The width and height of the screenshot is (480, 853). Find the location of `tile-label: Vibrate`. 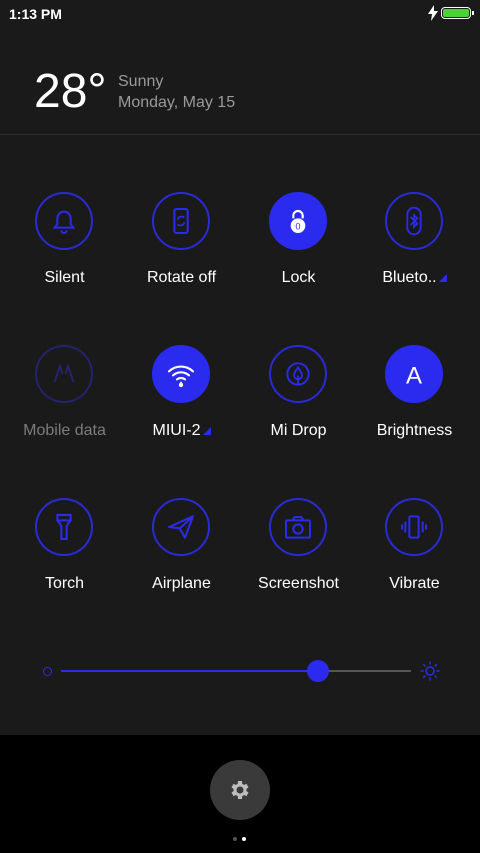

tile-label: Vibrate is located at coordinates (414, 584).